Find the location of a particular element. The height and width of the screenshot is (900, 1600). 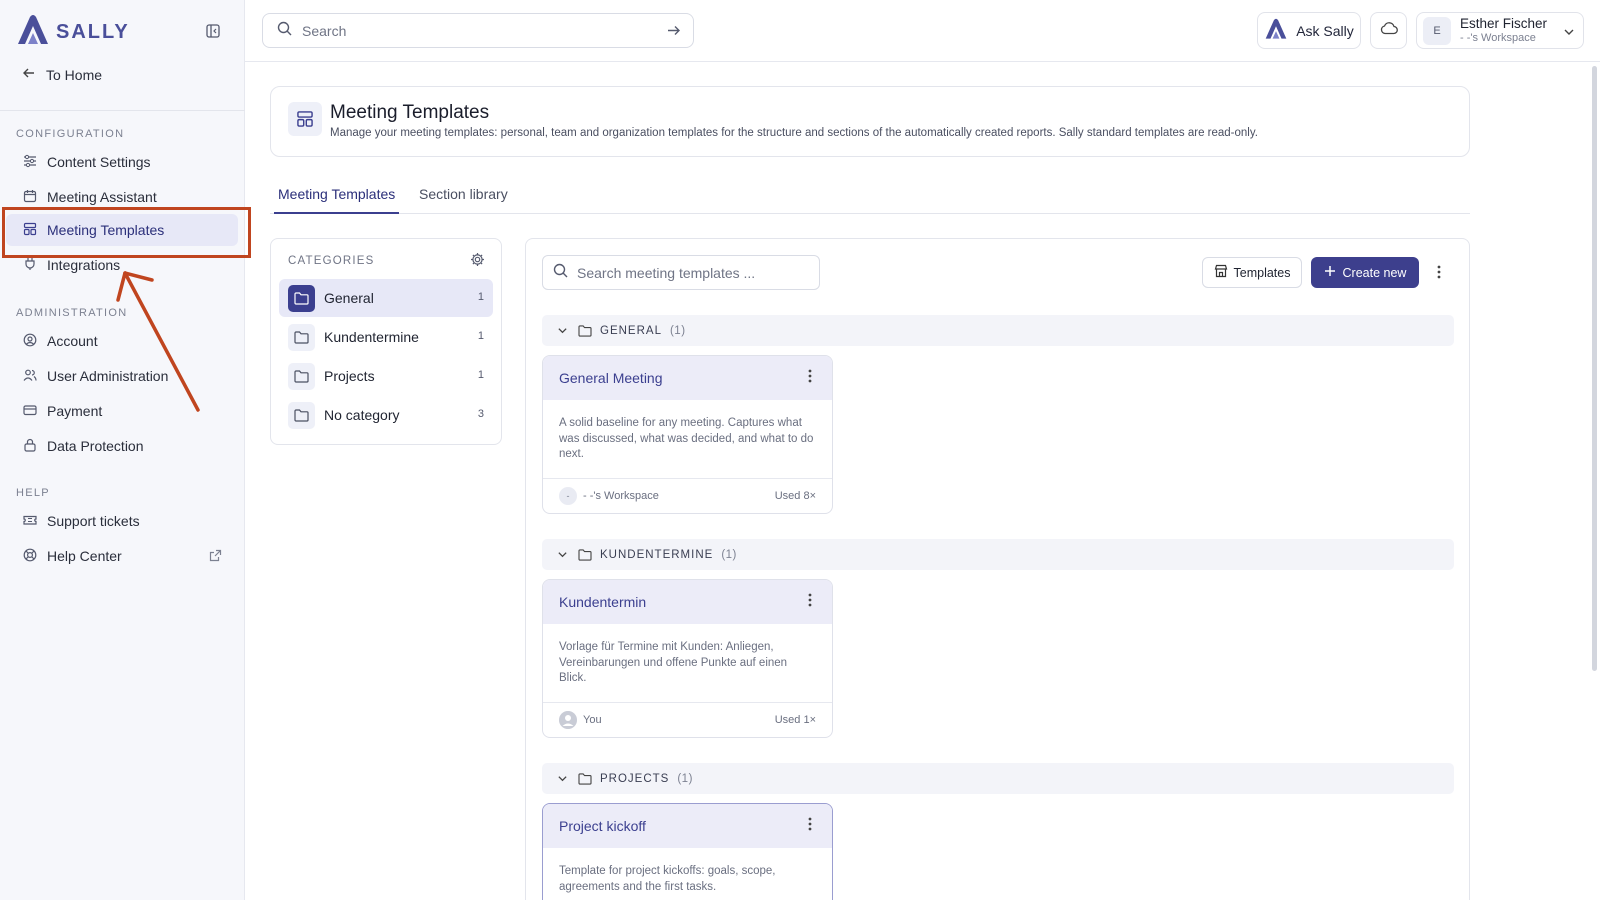

page-scrollbar is located at coordinates (1595, 481).